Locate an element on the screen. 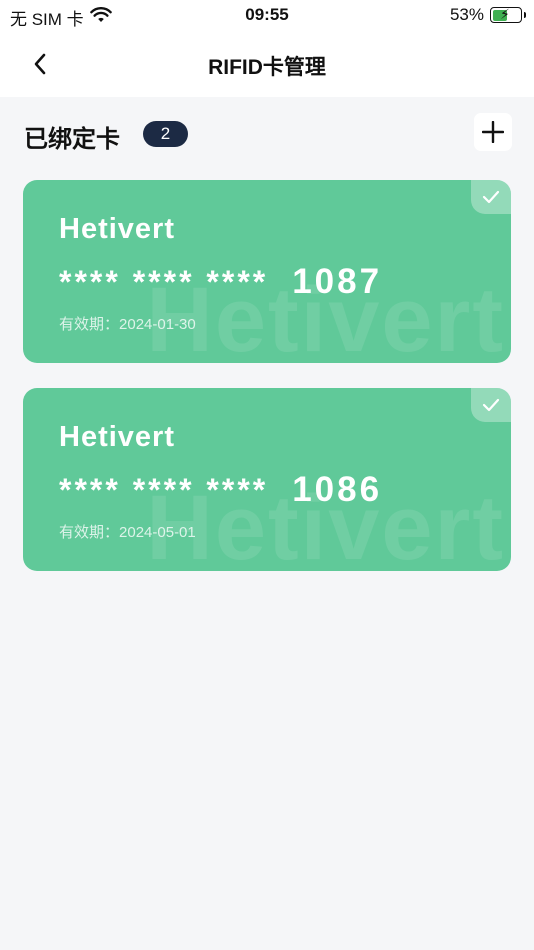 Image resolution: width=534 pixels, height=950 pixels. top-bar: 无 SIM 卡 09:55 53% ⚡ RIFID卡管理 is located at coordinates (267, 48).